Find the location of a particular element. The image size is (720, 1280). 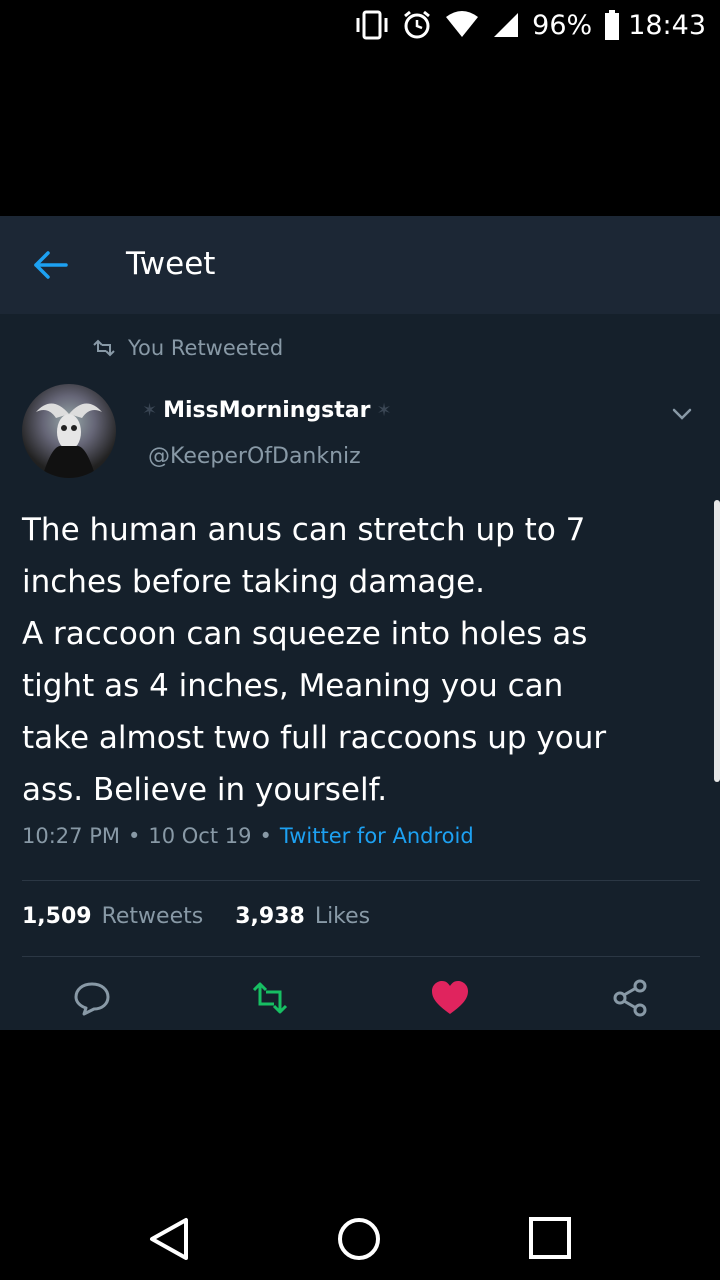

vibrate-icon is located at coordinates (372, 25).